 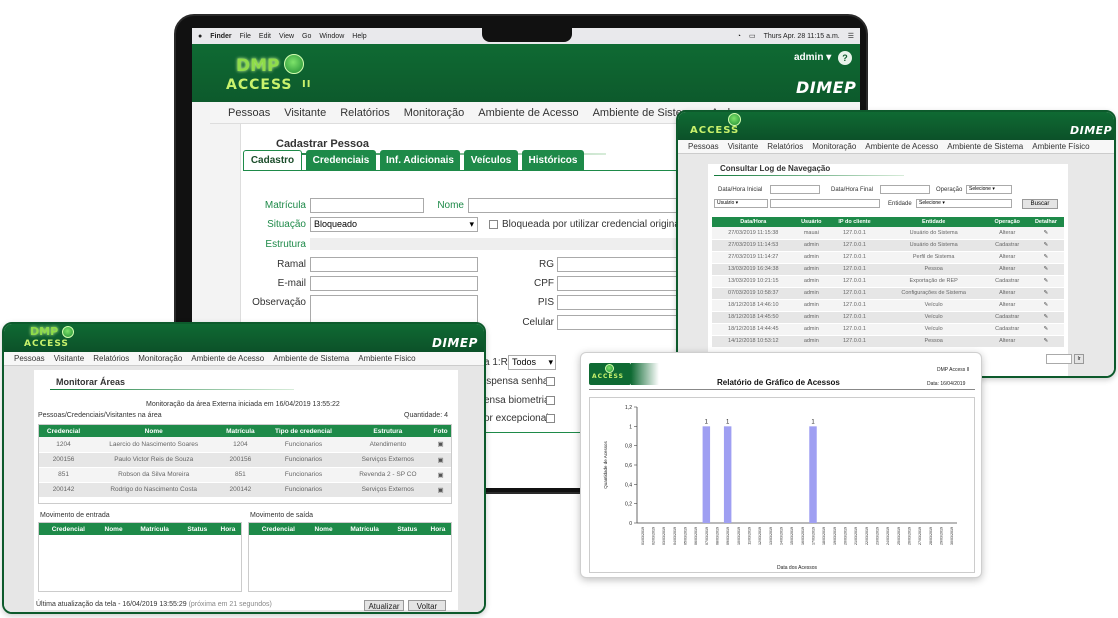 What do you see at coordinates (341, 160) in the screenshot?
I see `tab-credenciais: Credenciais` at bounding box center [341, 160].